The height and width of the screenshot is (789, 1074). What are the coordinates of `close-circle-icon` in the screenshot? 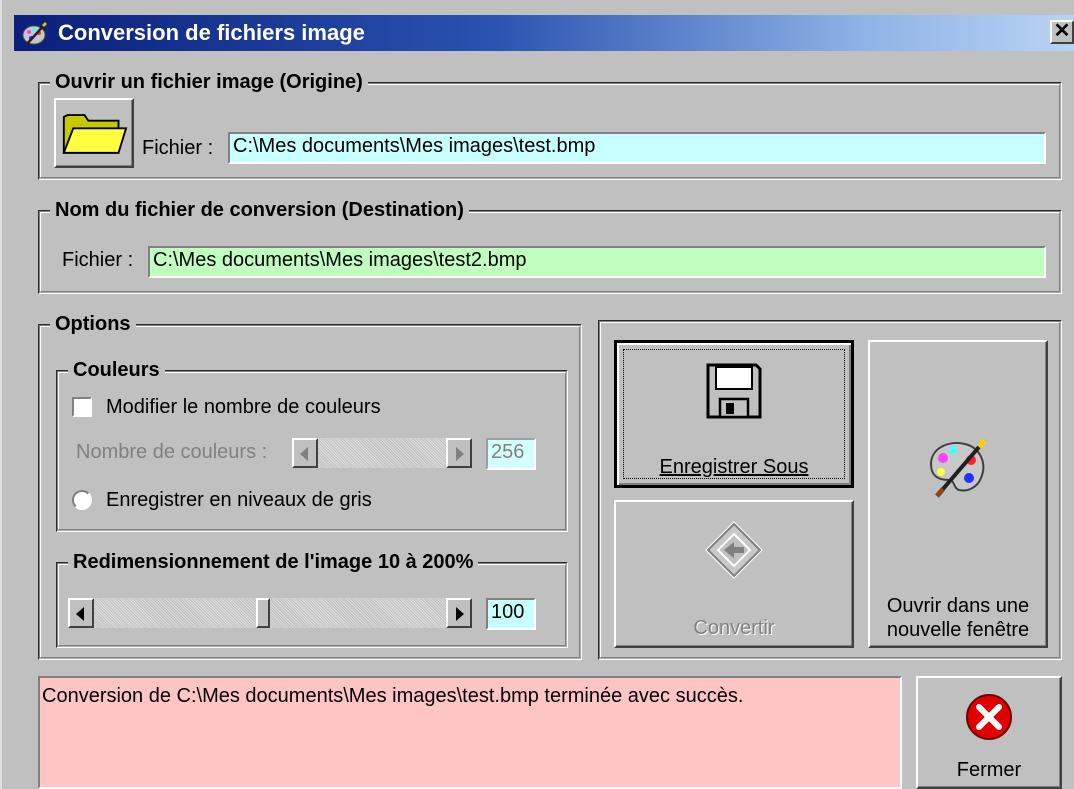 It's located at (989, 717).